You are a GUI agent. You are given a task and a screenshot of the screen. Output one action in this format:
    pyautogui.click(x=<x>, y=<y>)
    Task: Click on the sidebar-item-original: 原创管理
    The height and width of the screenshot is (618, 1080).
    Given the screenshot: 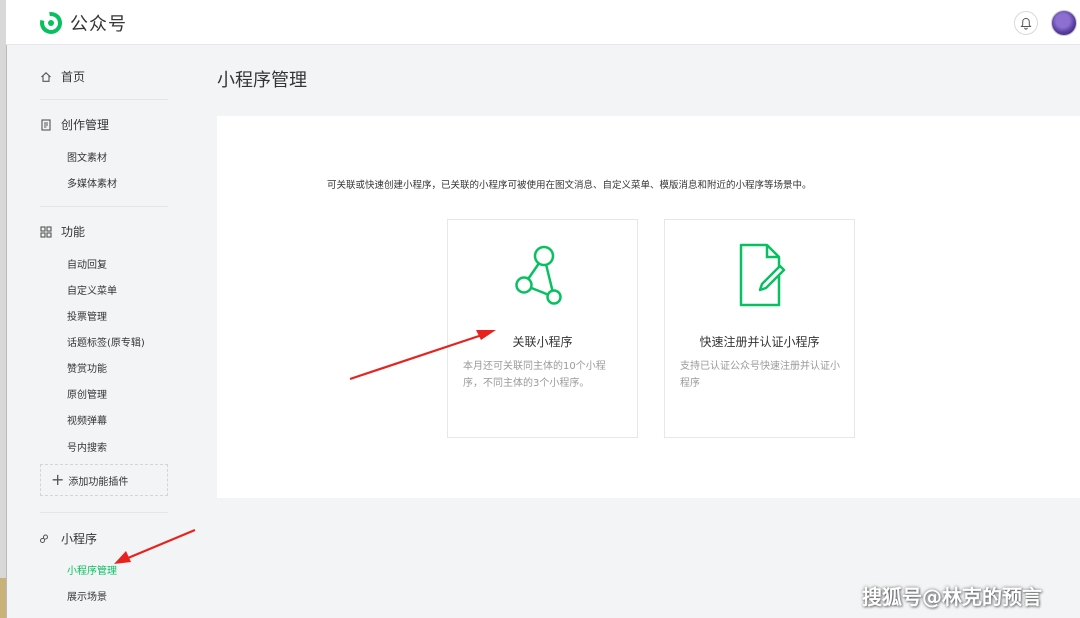 What is the action you would take?
    pyautogui.click(x=87, y=393)
    